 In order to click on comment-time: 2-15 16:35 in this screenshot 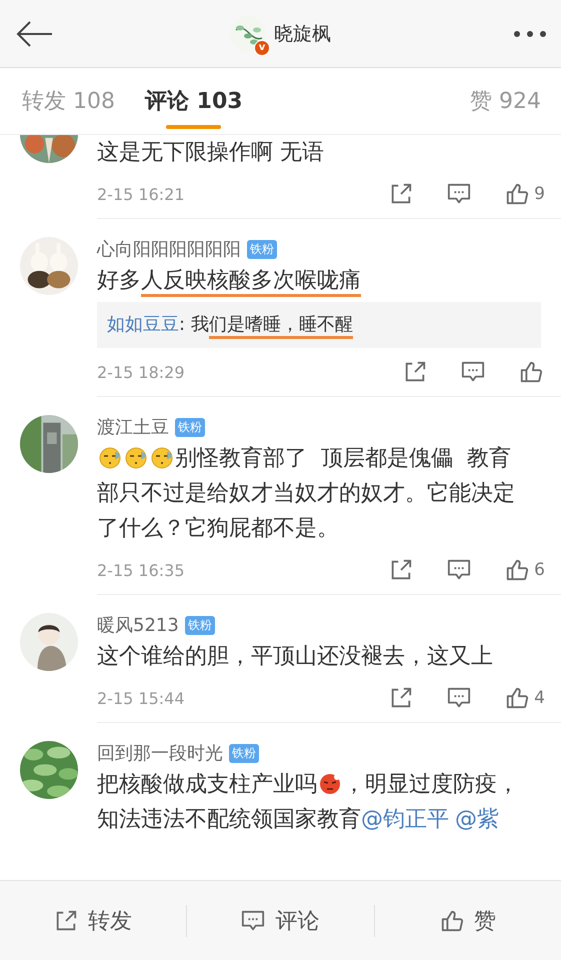, I will do `click(141, 570)`.